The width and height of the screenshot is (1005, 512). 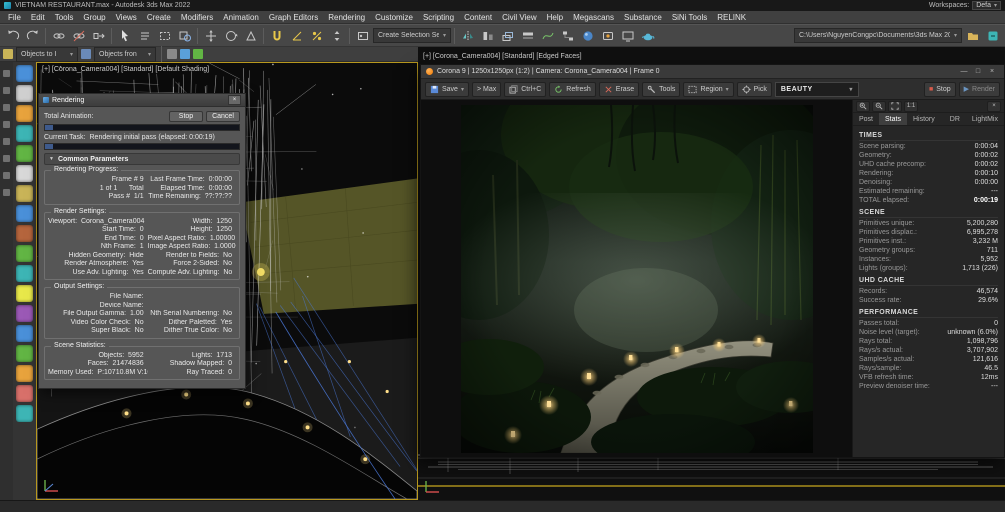 What do you see at coordinates (712, 72) in the screenshot?
I see `vfb-titlebar: Corona 9 | 1250x1250px (1:2) | Camera` at bounding box center [712, 72].